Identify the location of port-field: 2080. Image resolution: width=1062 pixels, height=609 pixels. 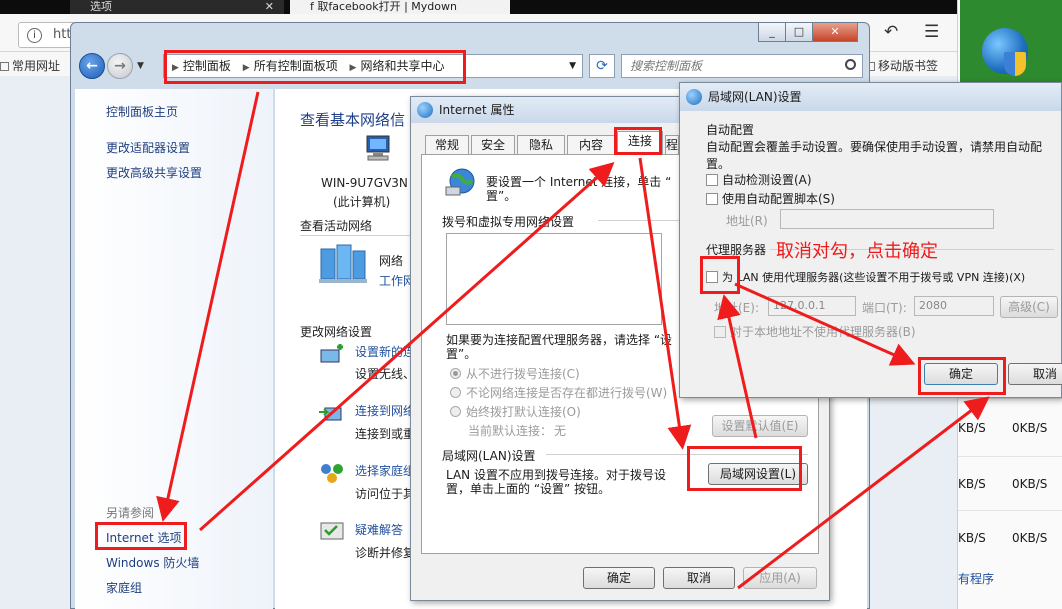
(954, 306).